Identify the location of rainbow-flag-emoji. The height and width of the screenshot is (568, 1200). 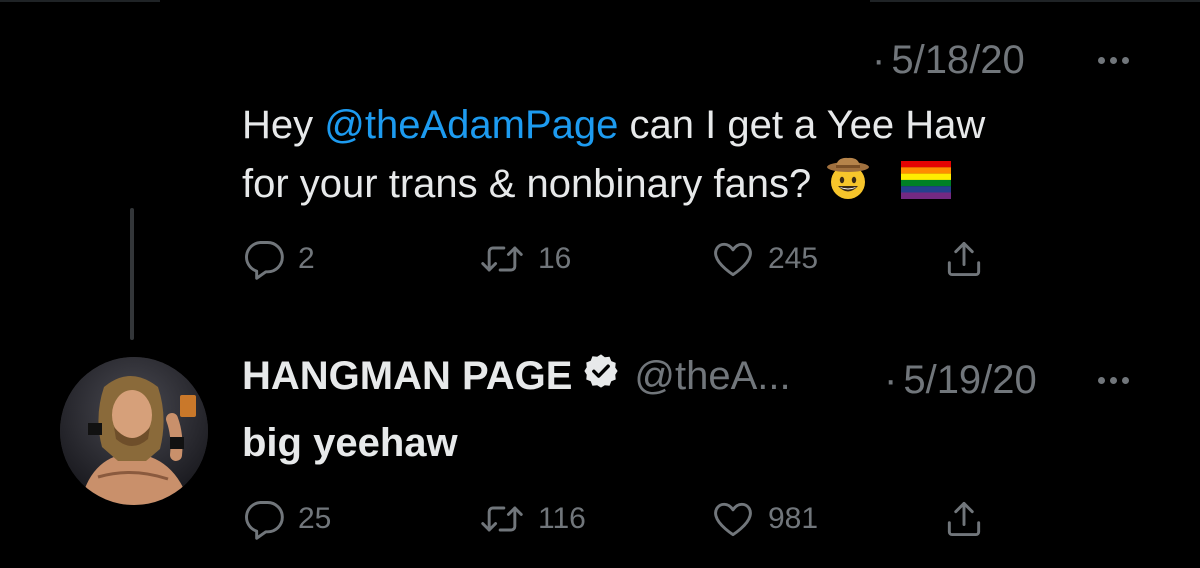
(926, 186).